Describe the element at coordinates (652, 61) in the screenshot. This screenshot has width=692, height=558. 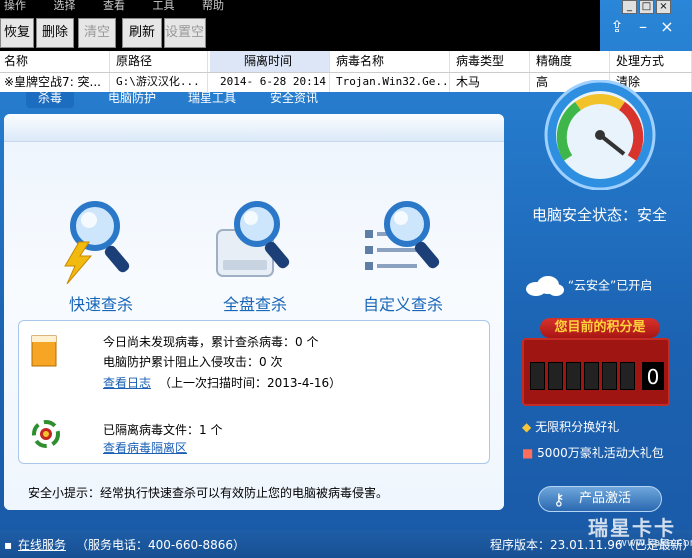
I see `column-header-action: 处理方式` at that location.